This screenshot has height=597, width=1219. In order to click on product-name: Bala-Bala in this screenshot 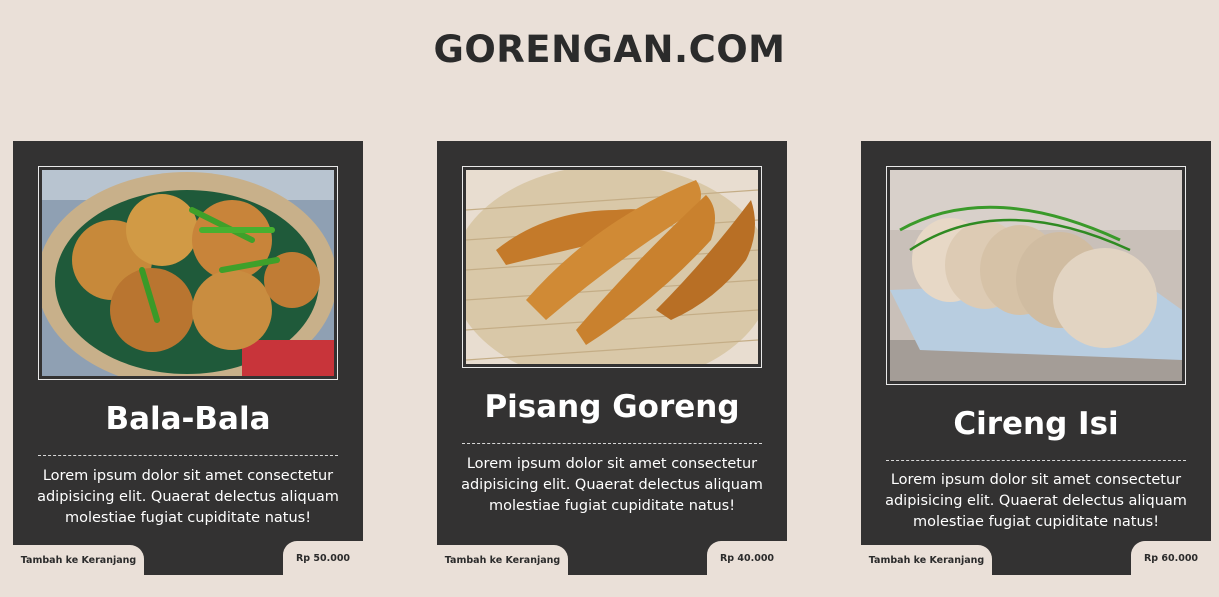, I will do `click(188, 419)`.